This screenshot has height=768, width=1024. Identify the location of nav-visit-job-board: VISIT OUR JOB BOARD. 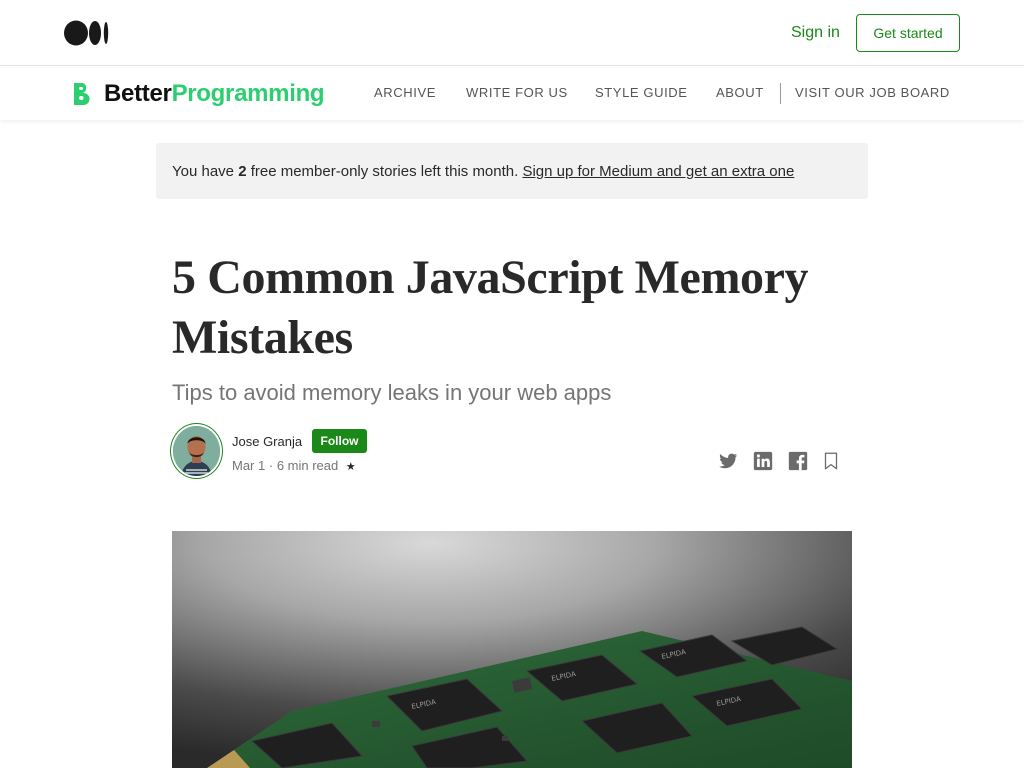
(872, 93).